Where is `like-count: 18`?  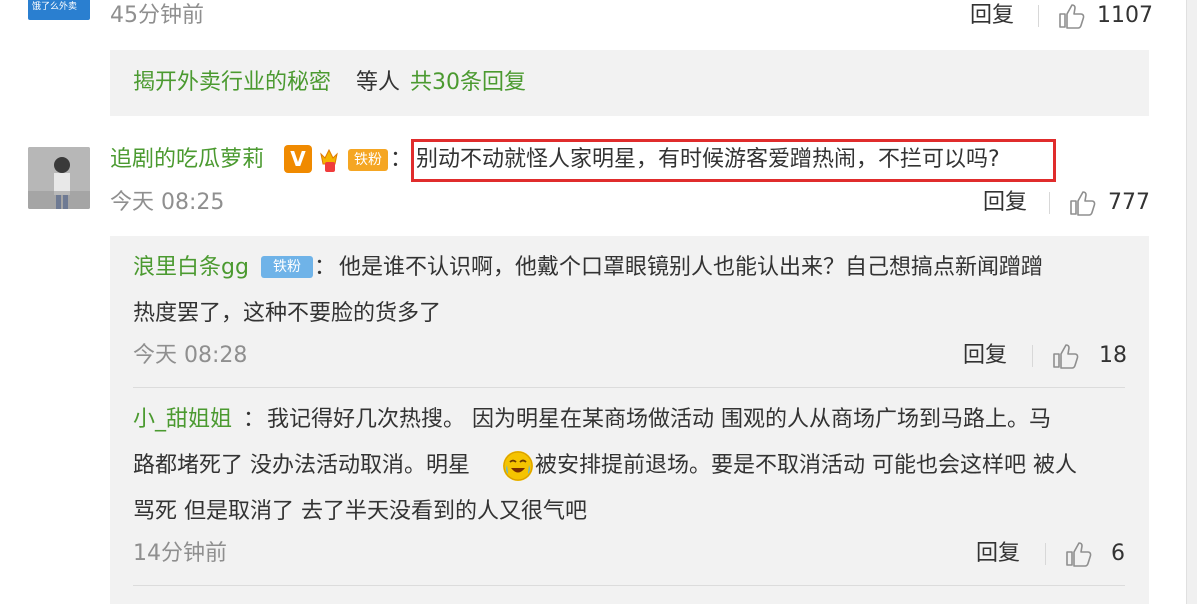 like-count: 18 is located at coordinates (1113, 355).